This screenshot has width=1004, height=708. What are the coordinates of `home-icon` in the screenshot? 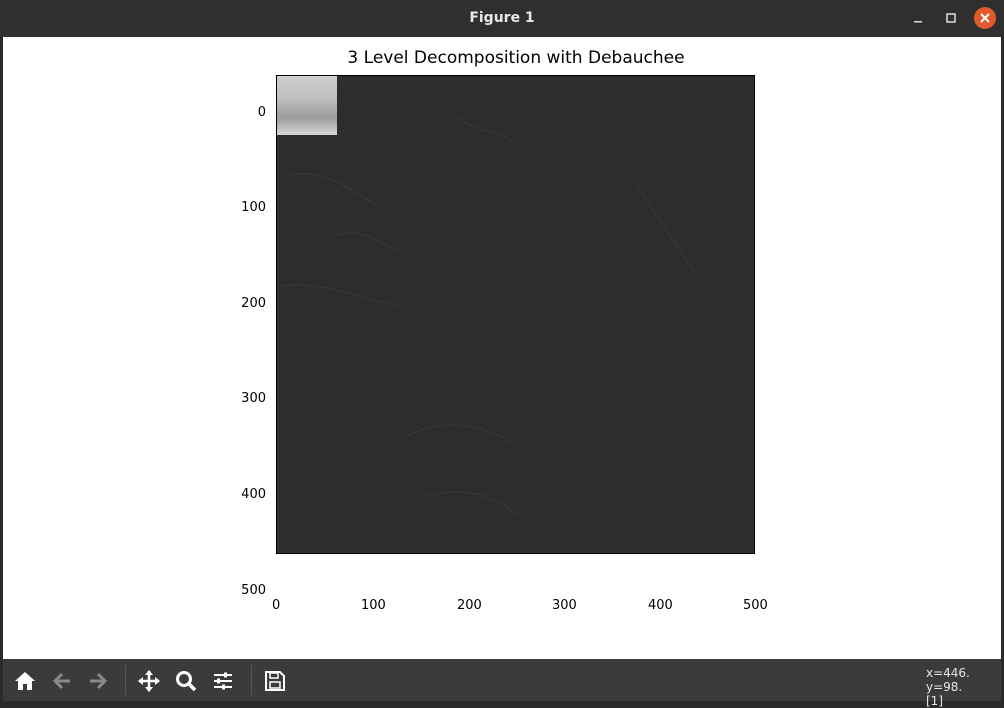 It's located at (25, 681).